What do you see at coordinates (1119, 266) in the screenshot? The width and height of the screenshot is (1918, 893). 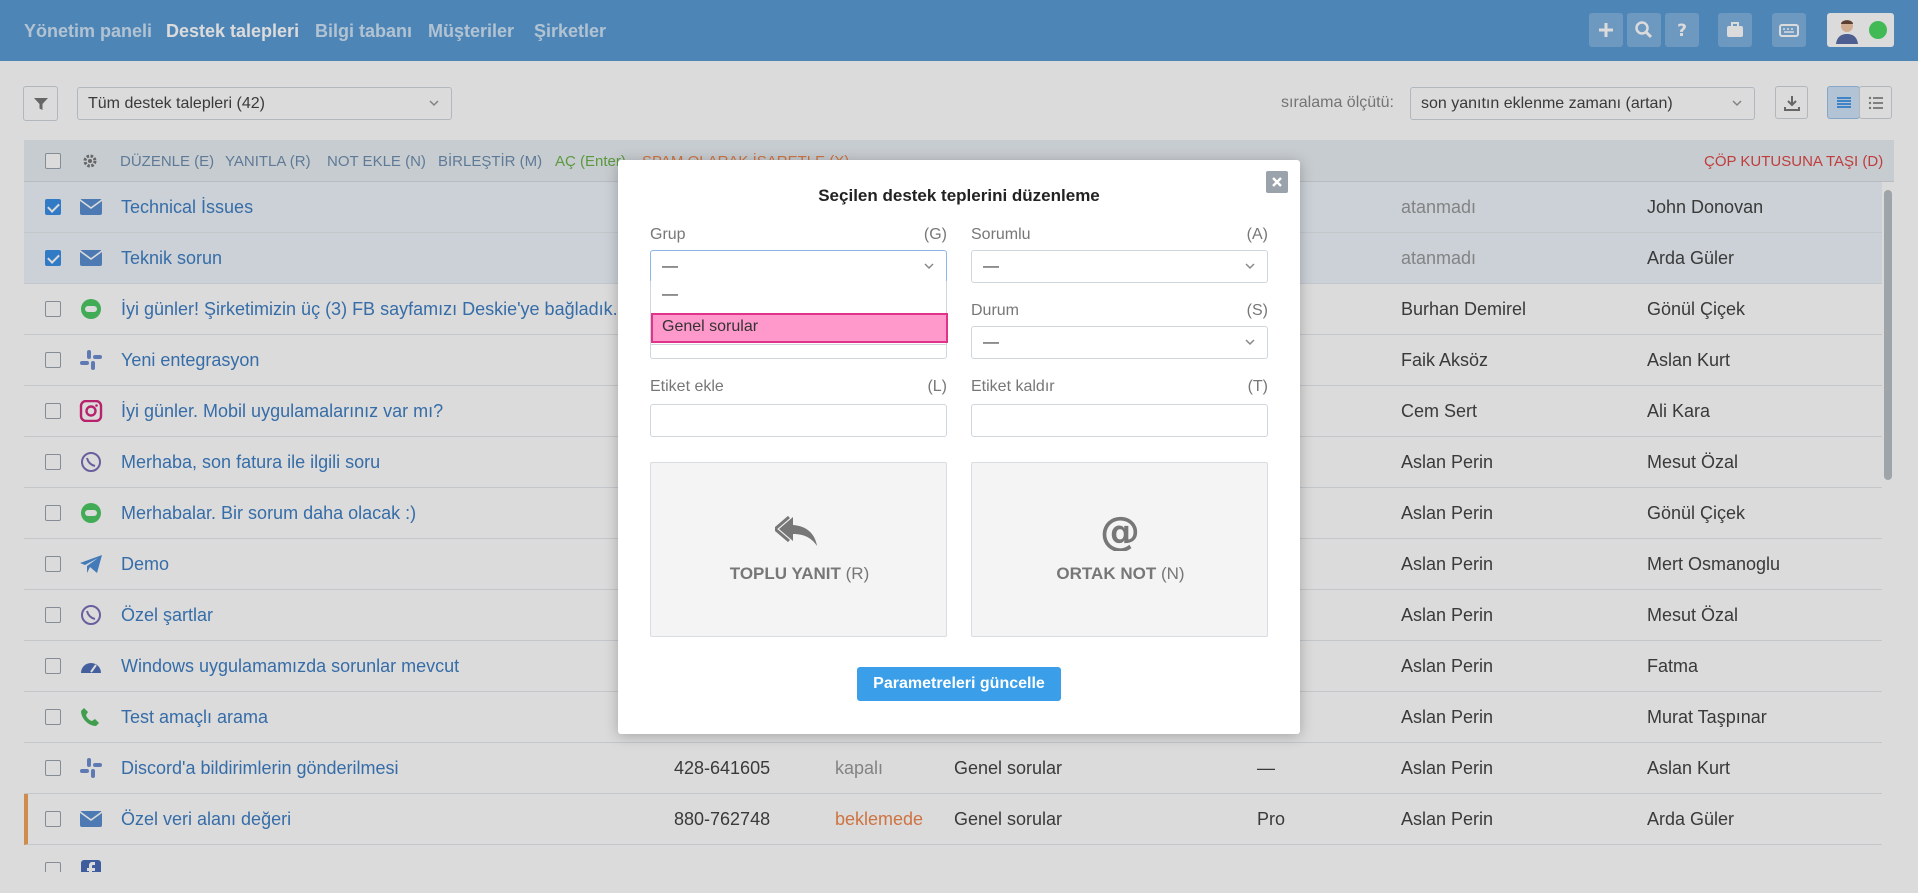 I see `responsible-select: —` at bounding box center [1119, 266].